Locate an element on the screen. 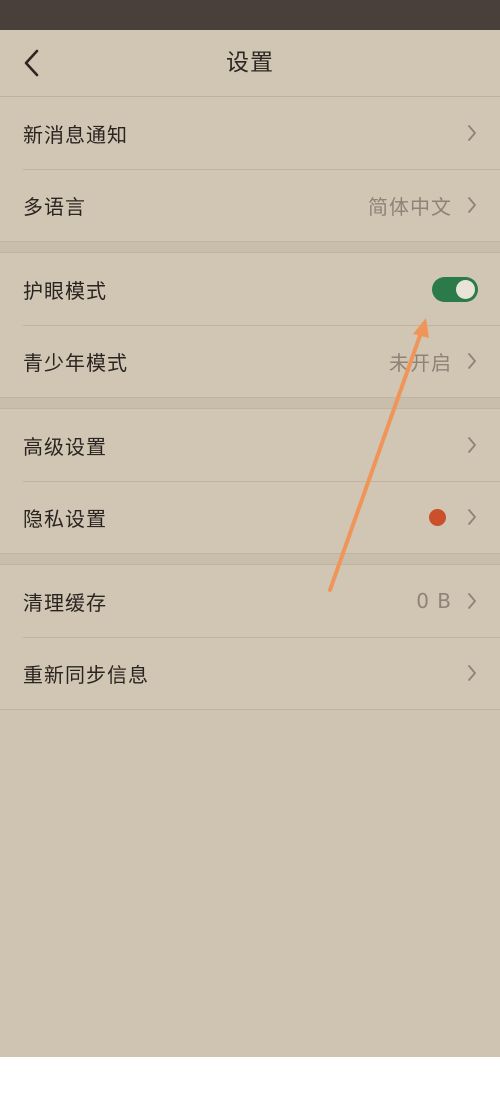 Image resolution: width=500 pixels, height=1111 pixels. row-value: 未开启 is located at coordinates (420, 362).